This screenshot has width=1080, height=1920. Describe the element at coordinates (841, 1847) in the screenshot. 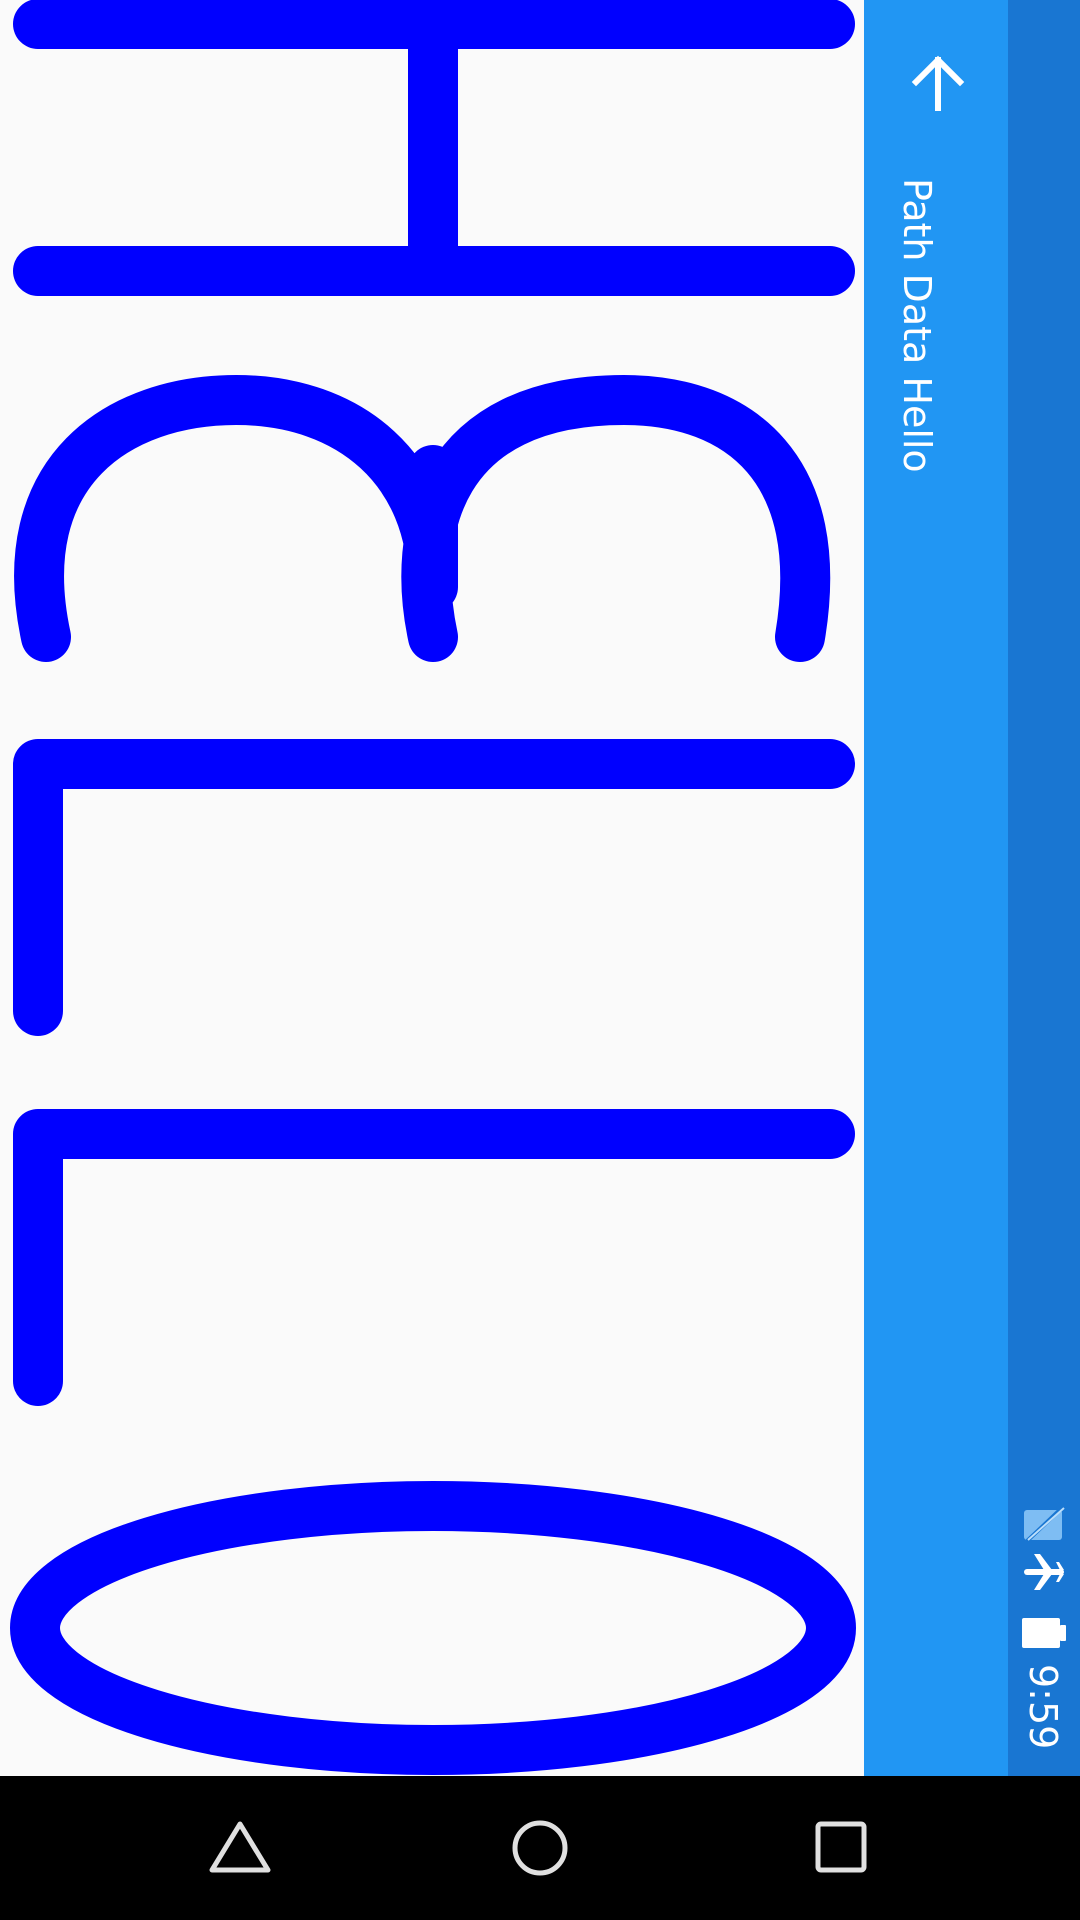

I see `recents-square-icon` at that location.